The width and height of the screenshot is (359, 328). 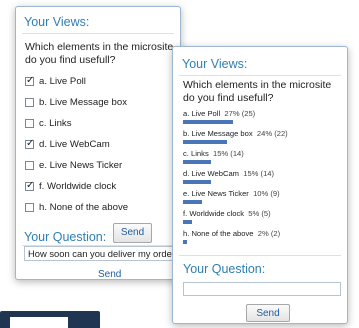 I want to click on option-label: a. Live Poll, so click(x=62, y=81).